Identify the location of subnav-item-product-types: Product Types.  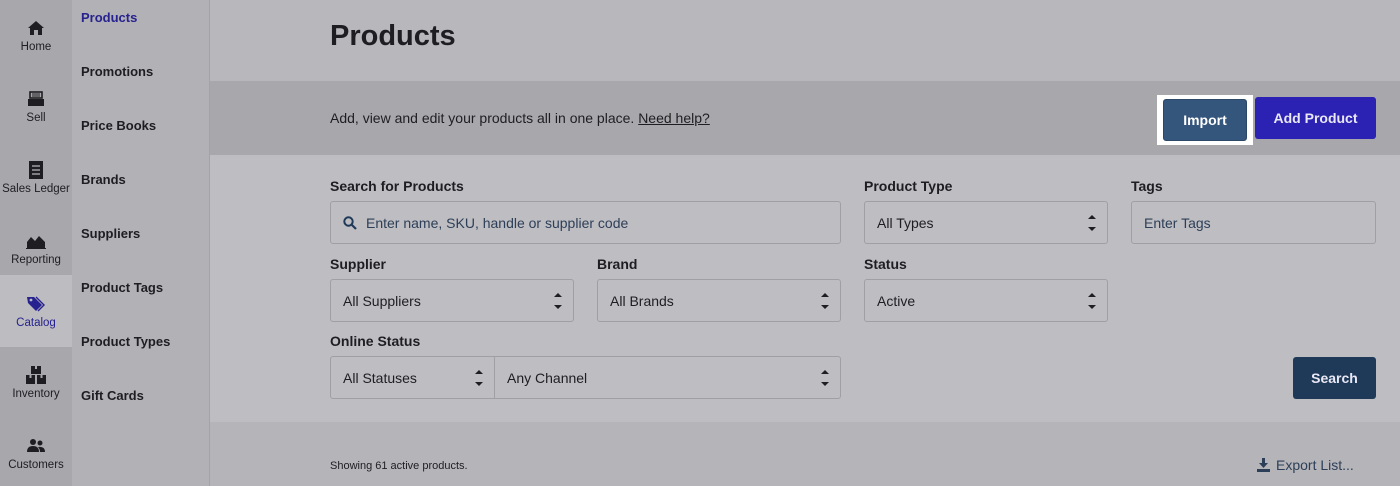
(125, 341).